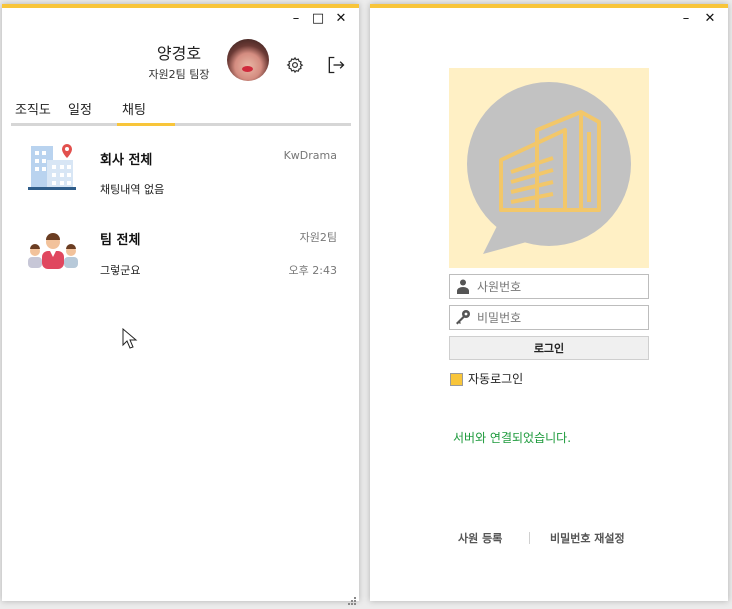 The image size is (732, 609). I want to click on user-icon, so click(463, 288).